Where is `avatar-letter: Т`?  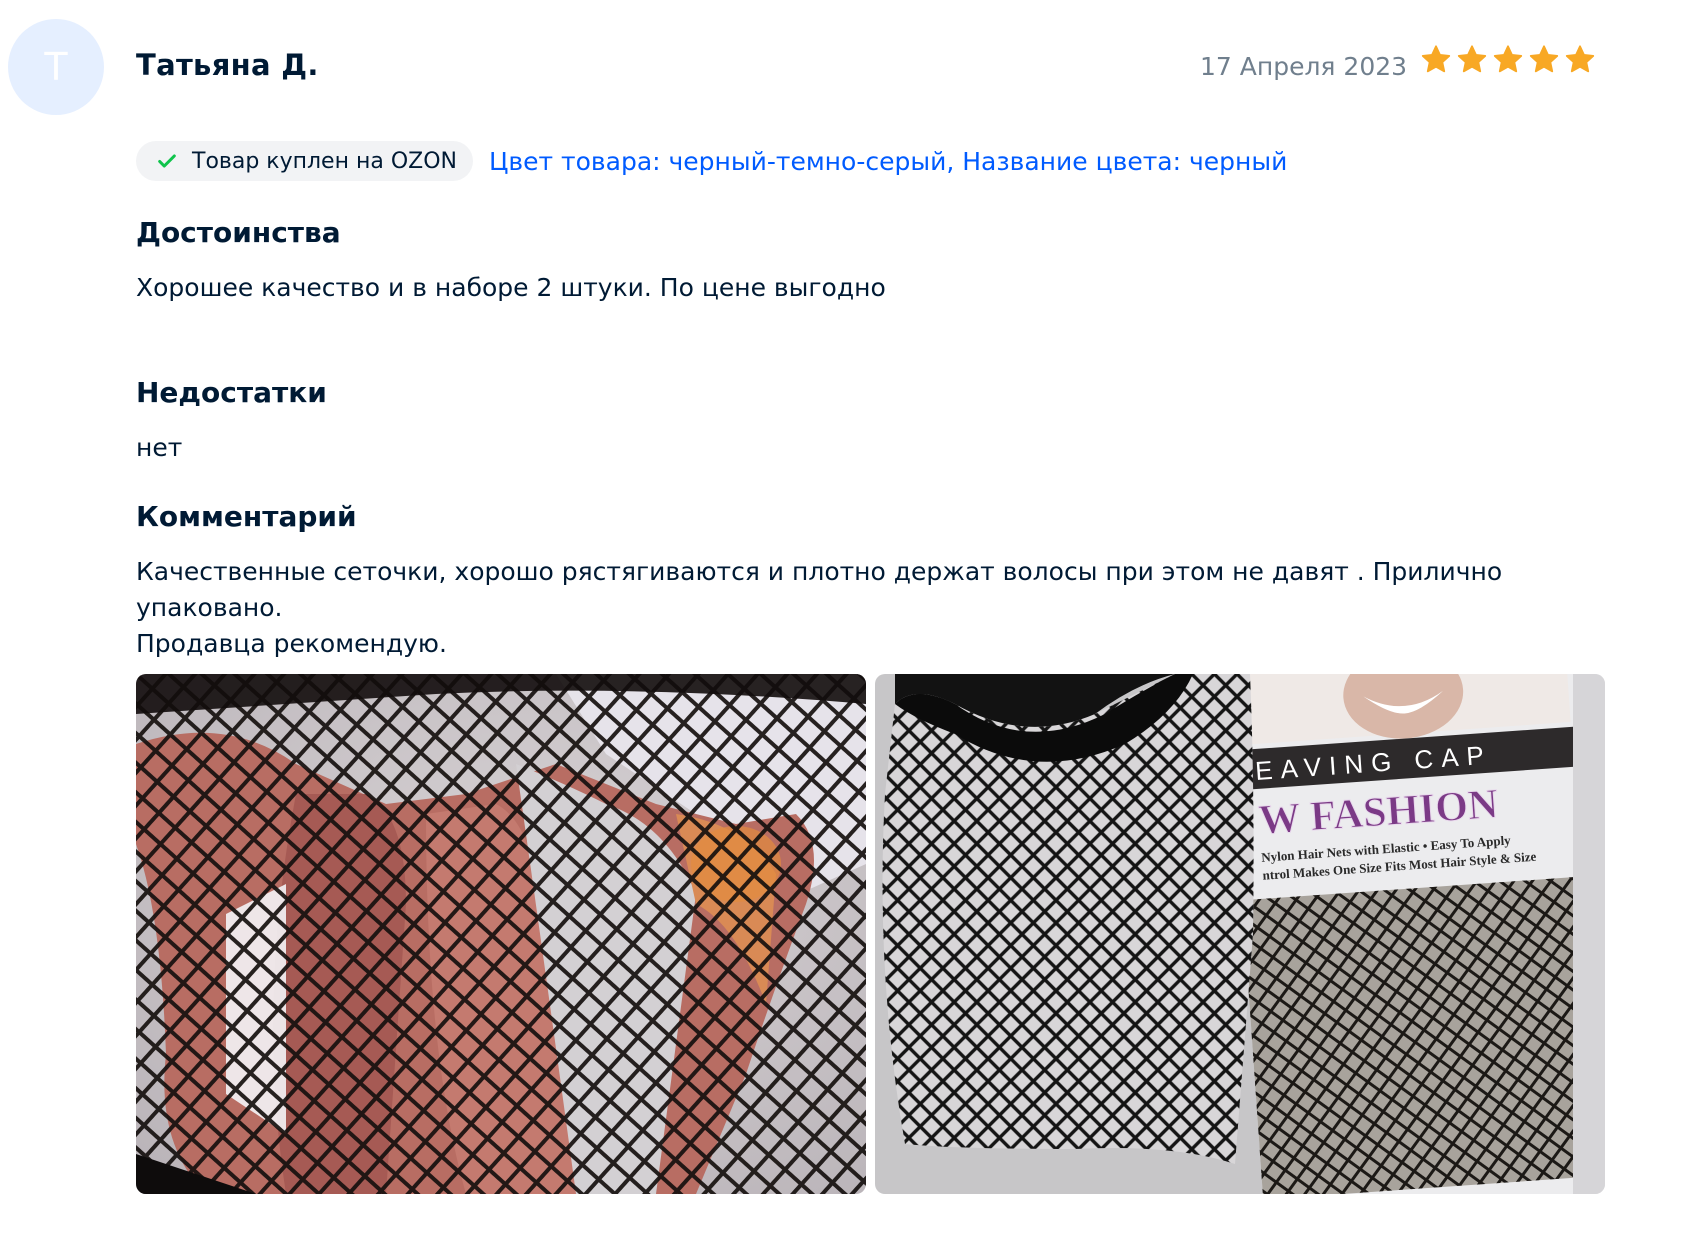 avatar-letter: Т is located at coordinates (56, 67).